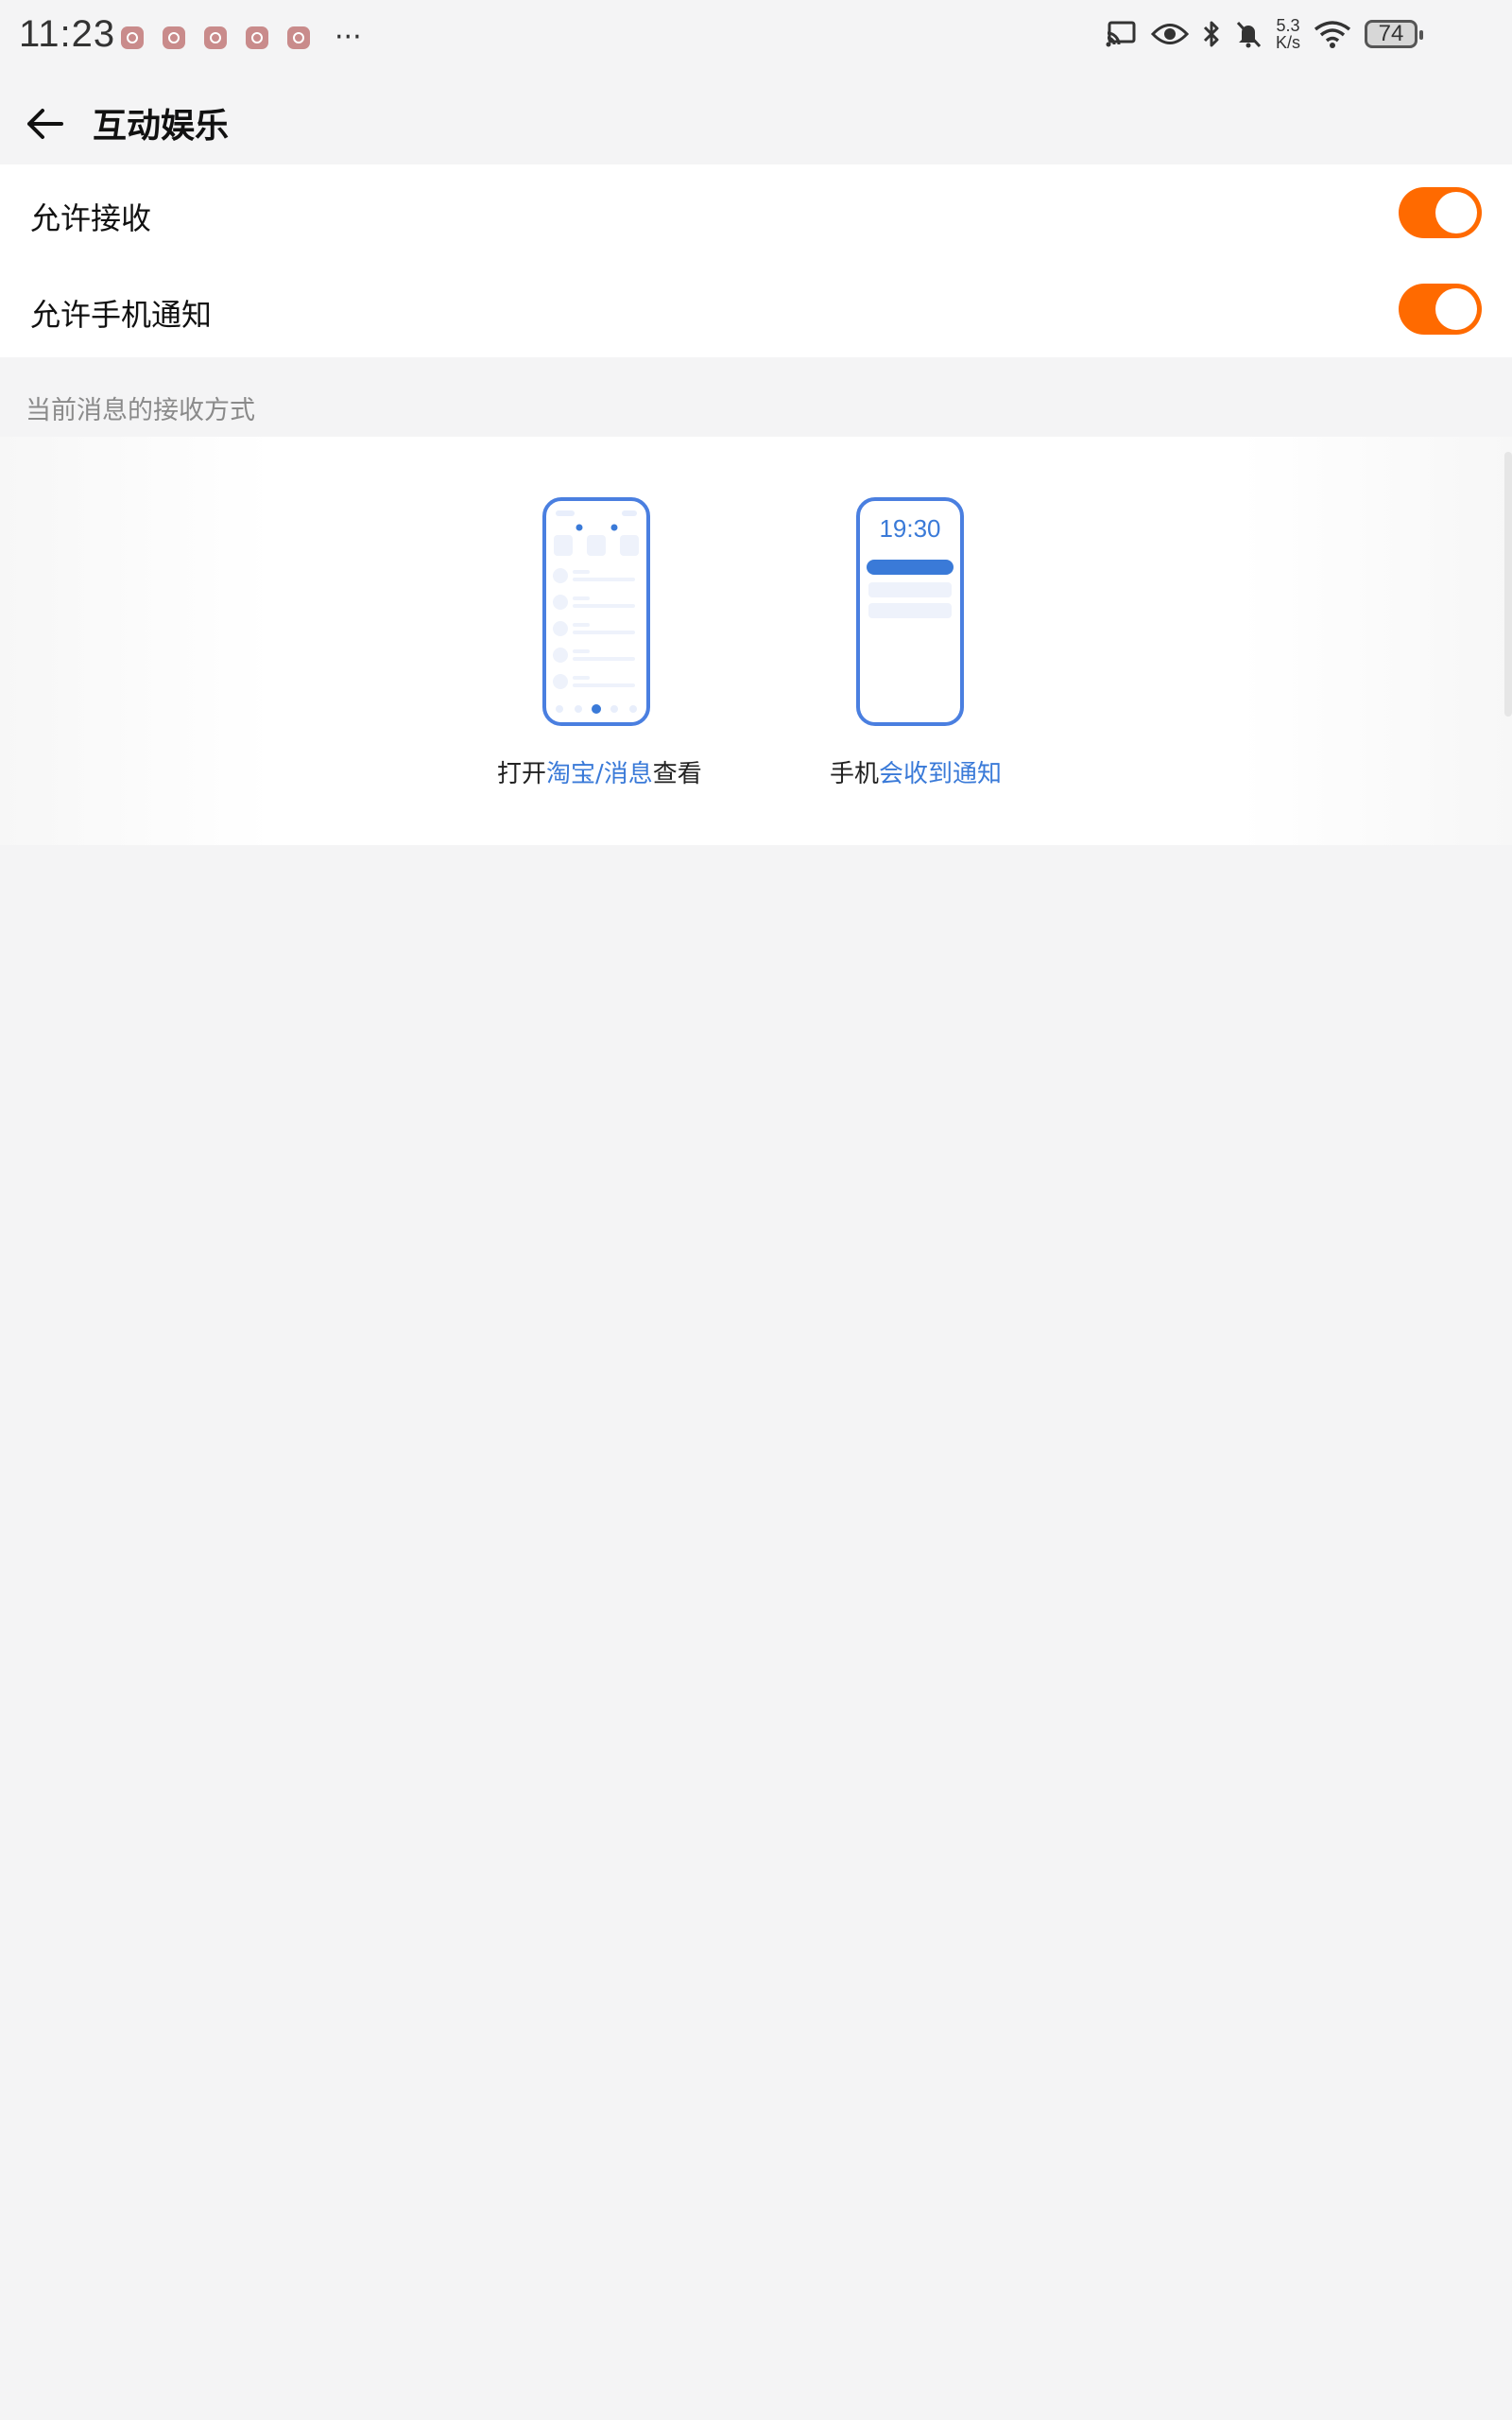 The width and height of the screenshot is (1512, 2420). What do you see at coordinates (241, 37) in the screenshot?
I see `notification-icons: ···` at bounding box center [241, 37].